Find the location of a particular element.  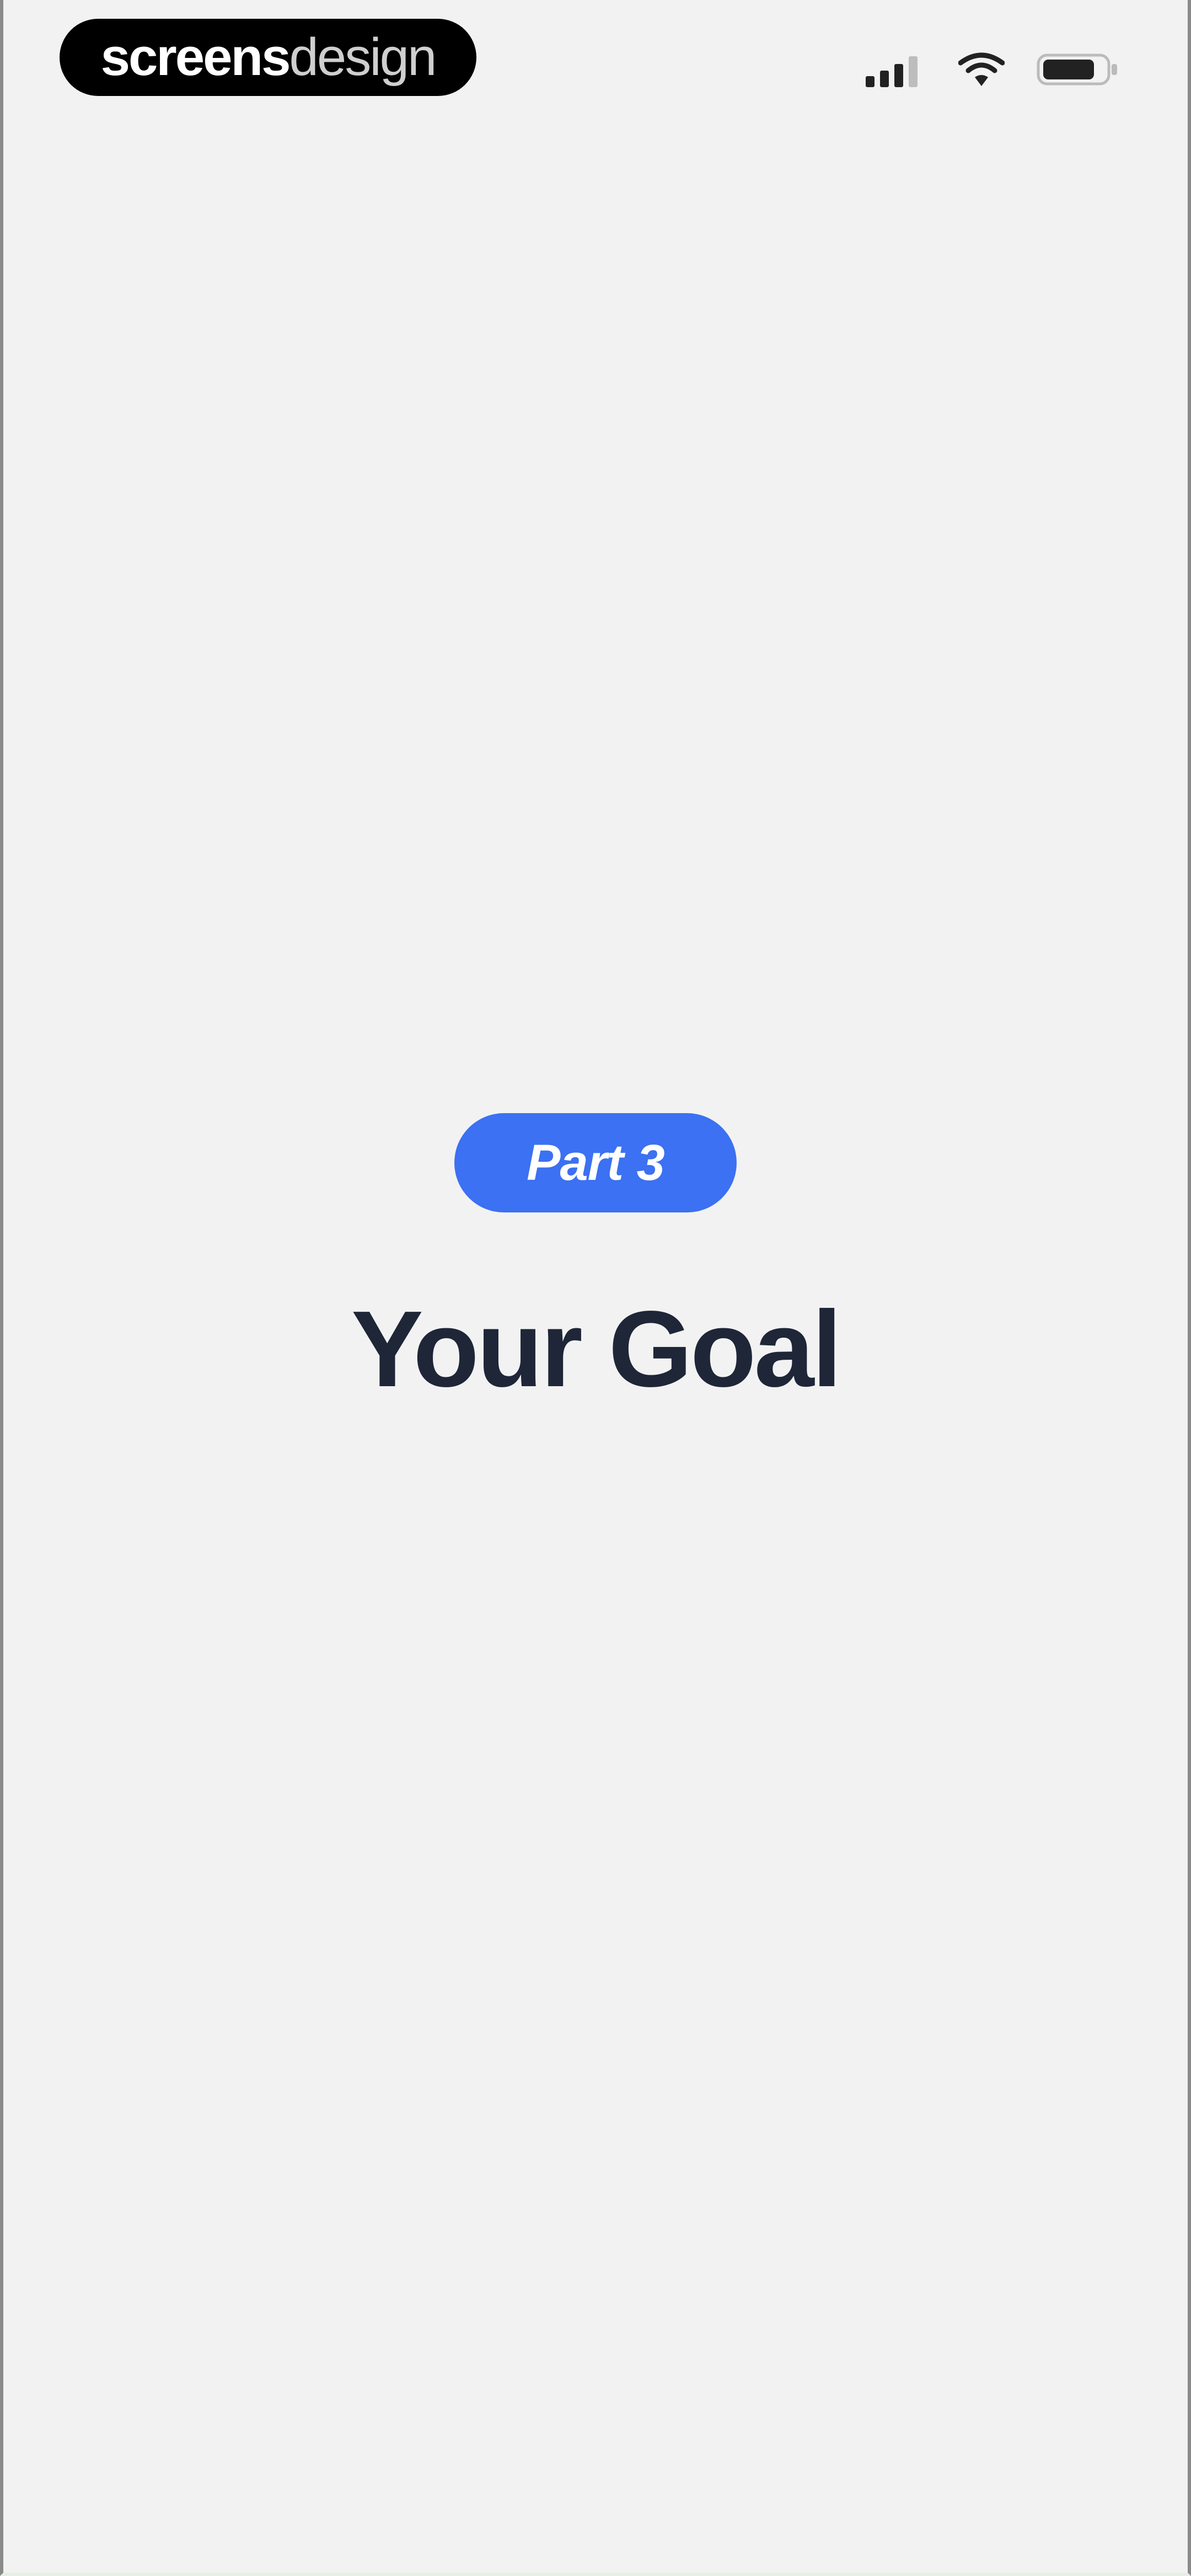

intro-section: Part 3 Your Goal is located at coordinates (595, 1258).